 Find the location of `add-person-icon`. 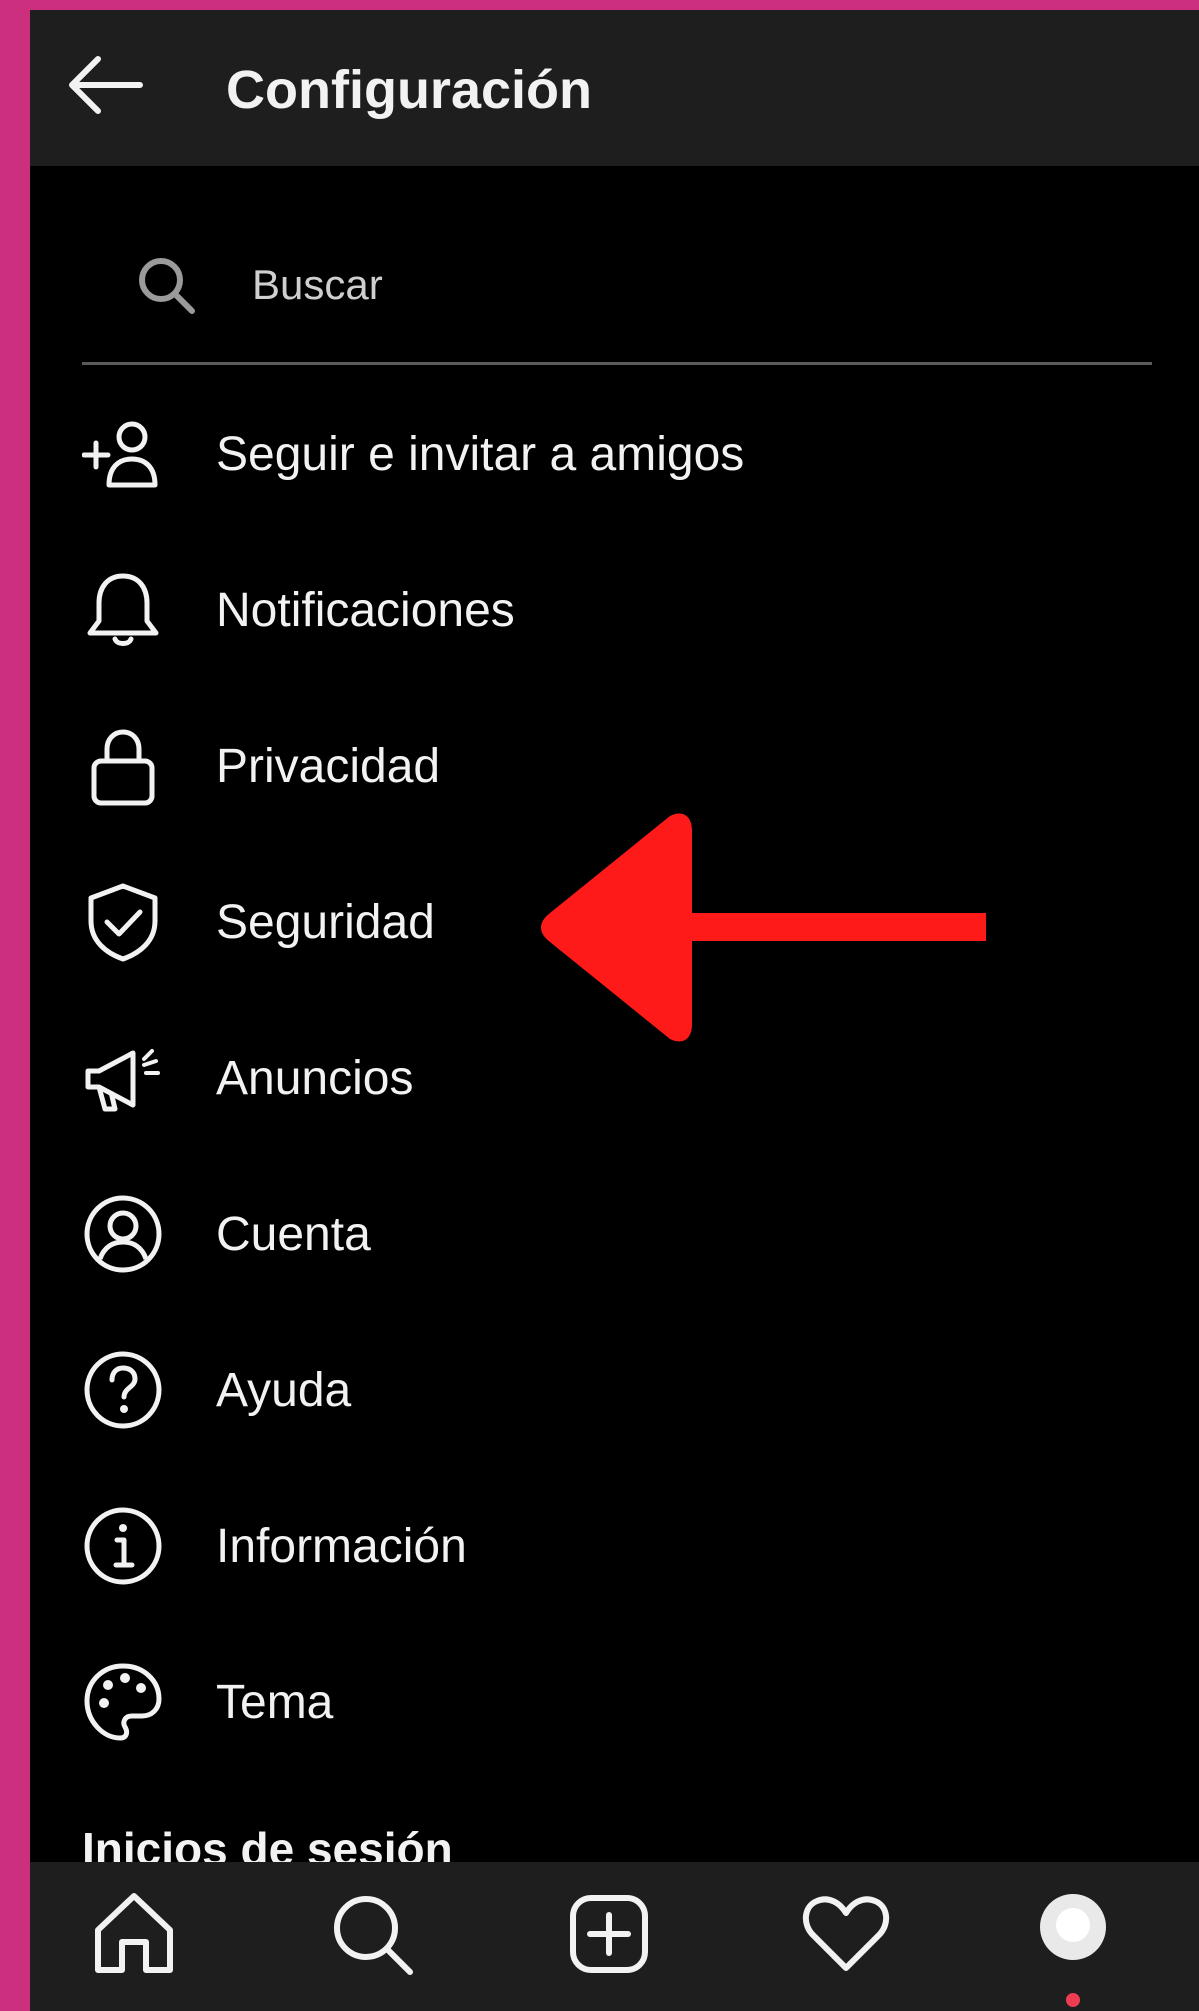

add-person-icon is located at coordinates (120, 454).